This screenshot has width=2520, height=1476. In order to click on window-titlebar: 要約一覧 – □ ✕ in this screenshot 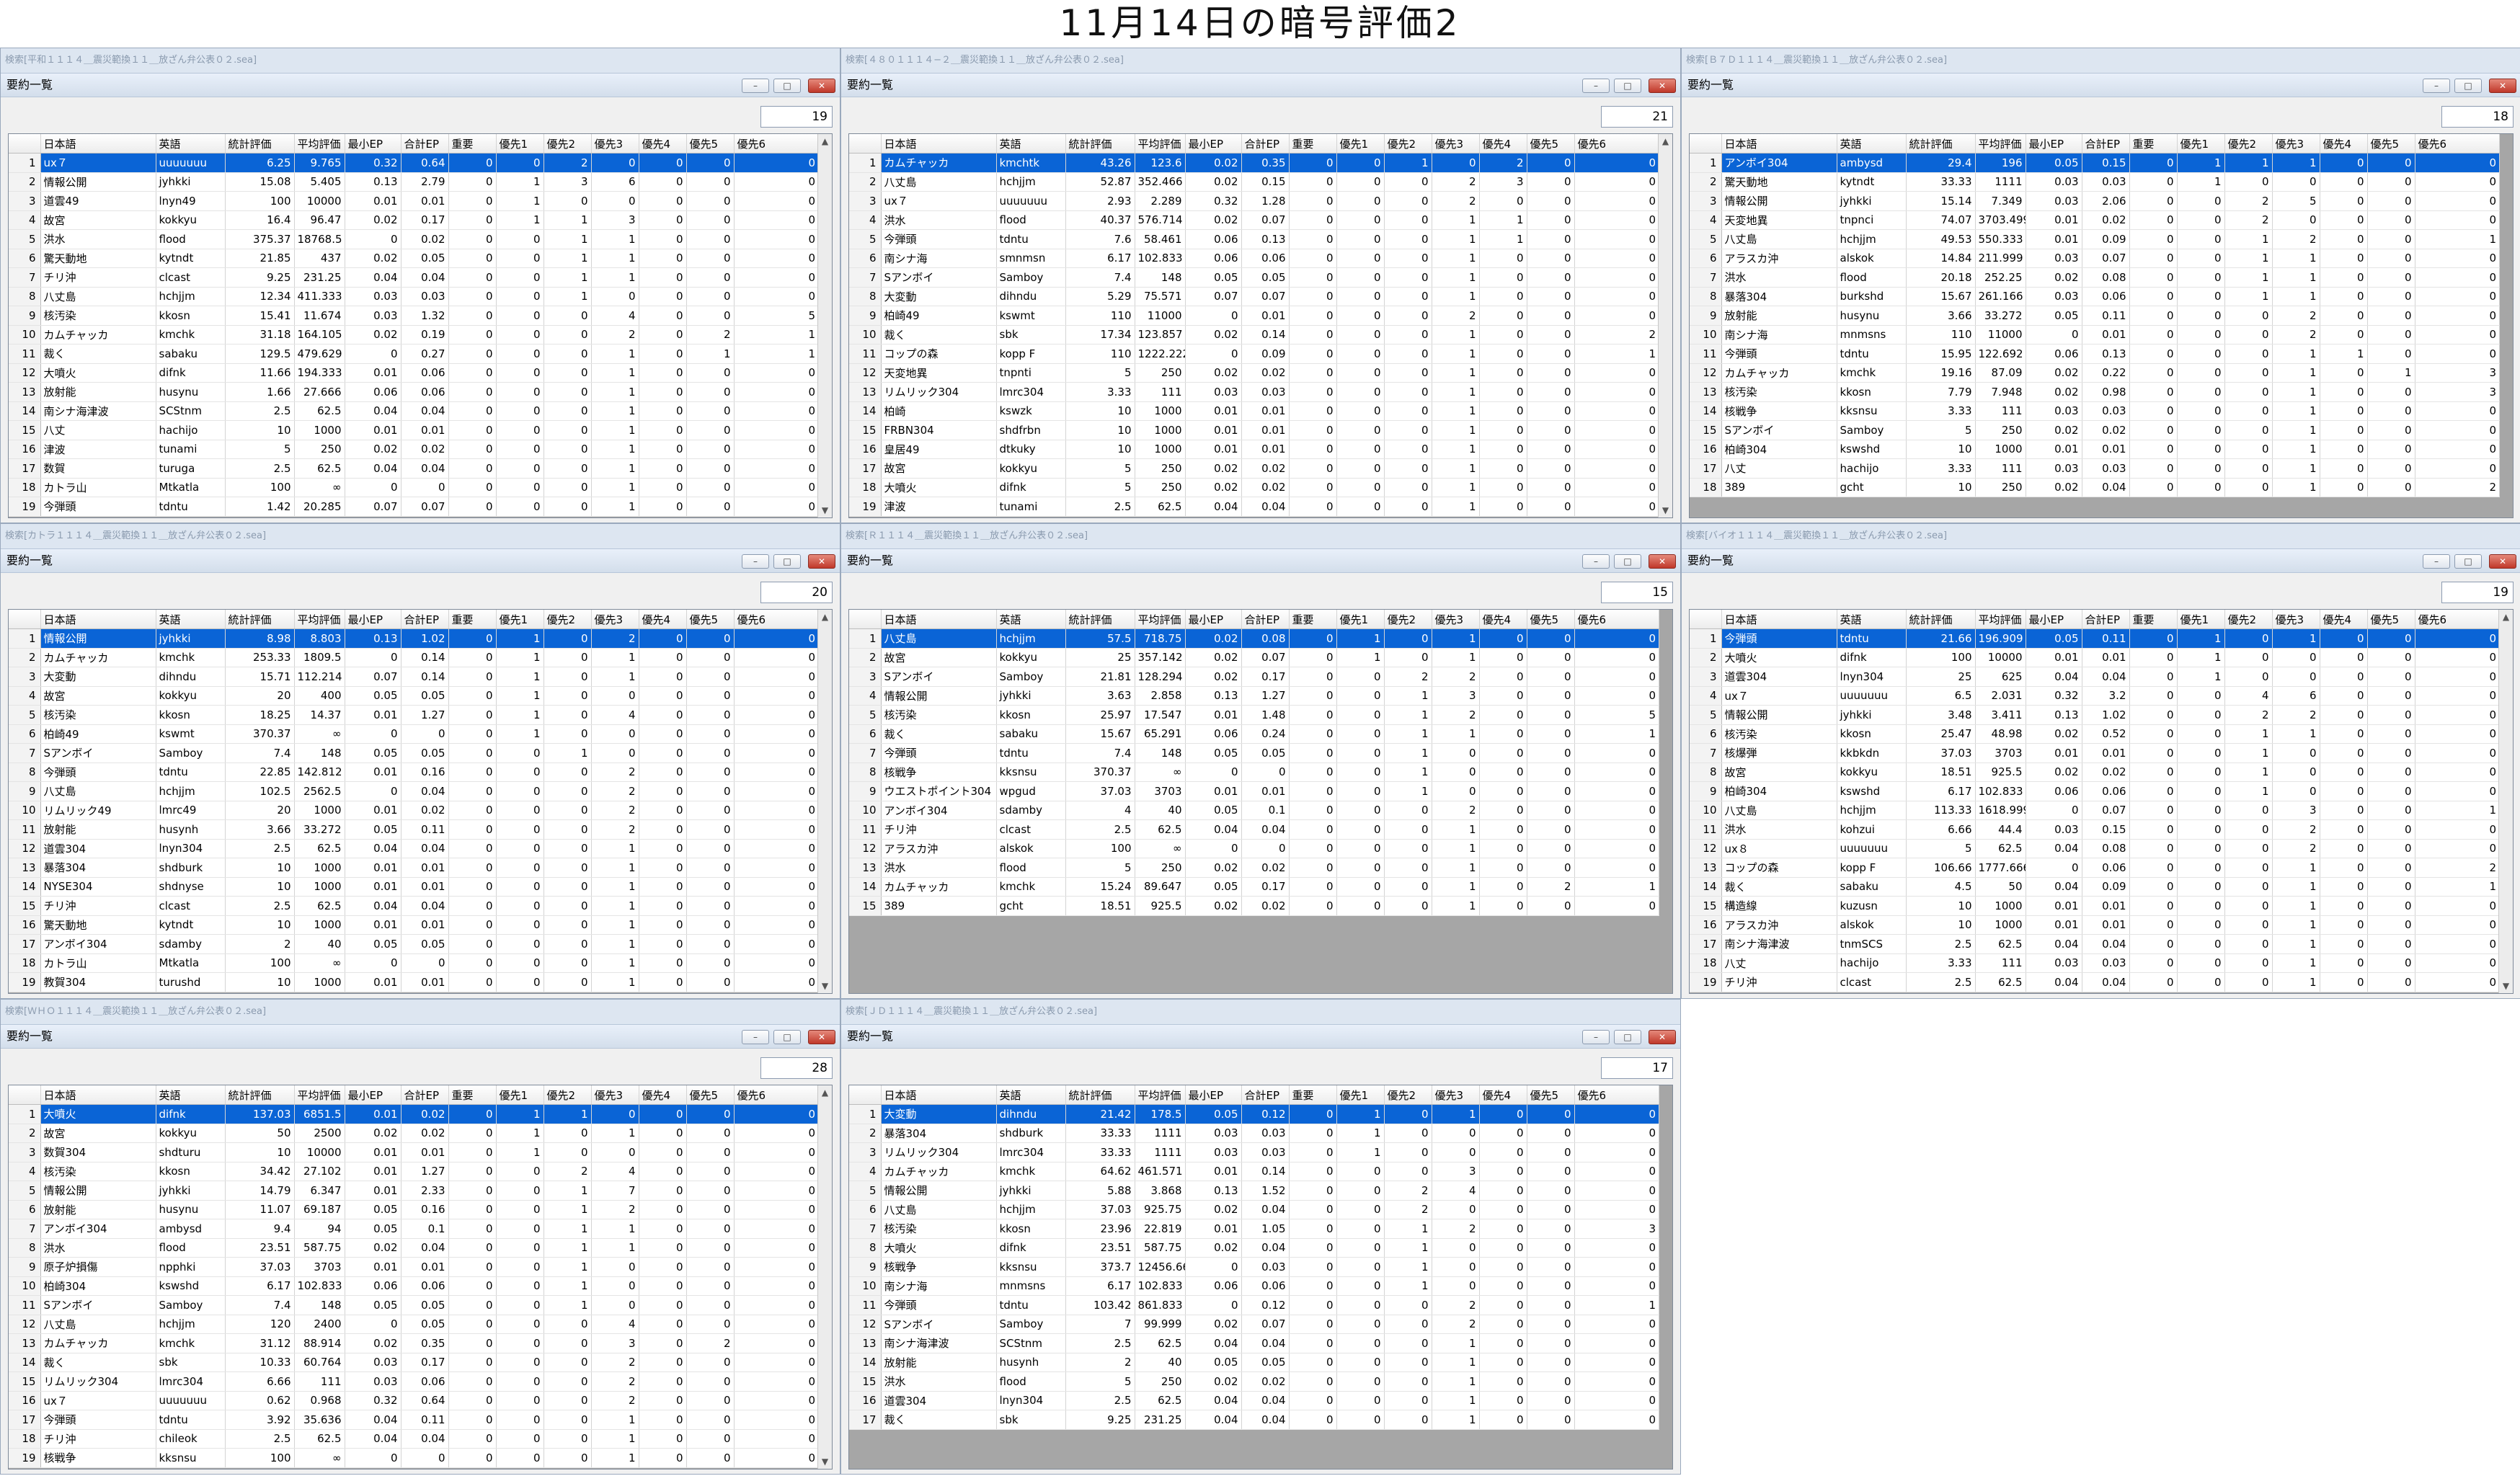, I will do `click(420, 1036)`.